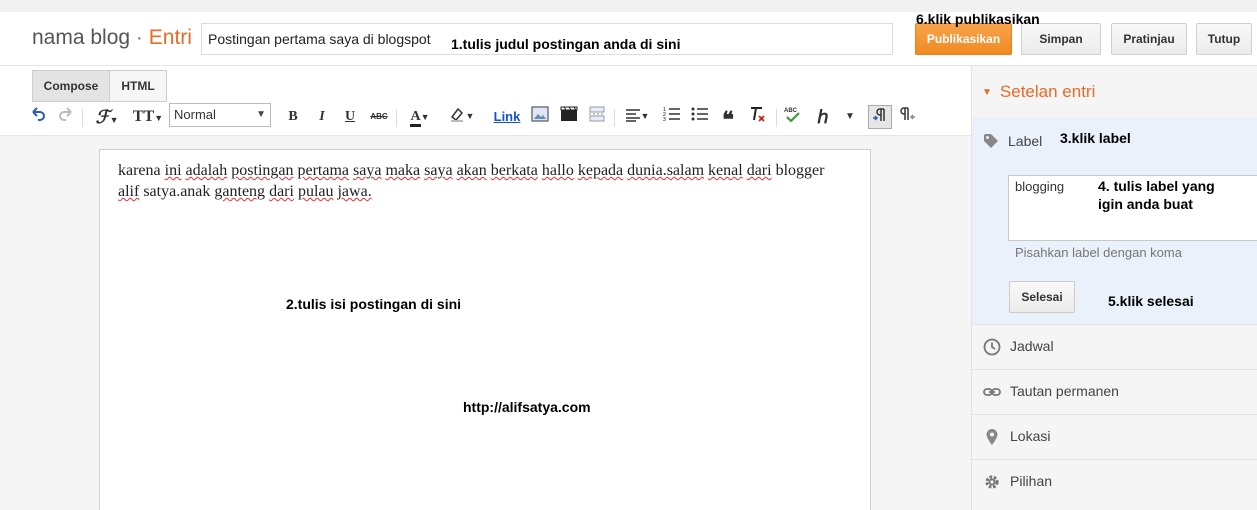 This screenshot has height=510, width=1257. What do you see at coordinates (1031, 481) in the screenshot?
I see `sidebar-item-label: Pilihan` at bounding box center [1031, 481].